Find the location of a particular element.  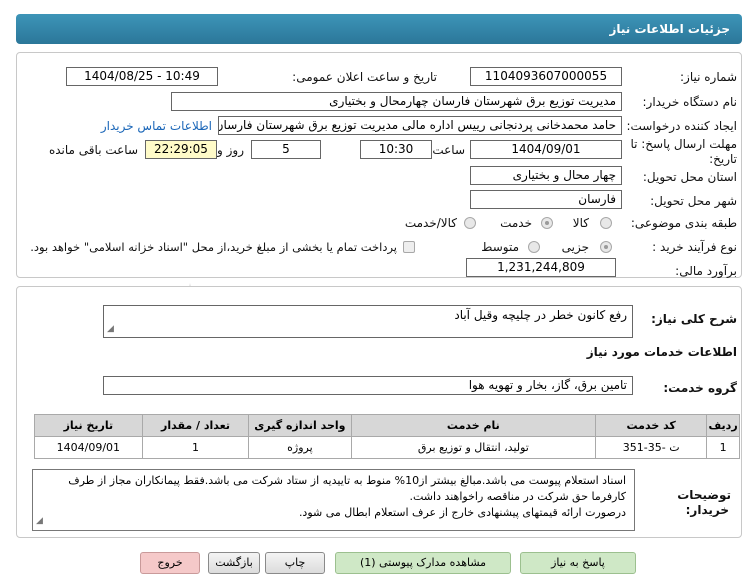

announce-date-label: تاریخ و ساعت اعلان عمومی: is located at coordinates (364, 77).